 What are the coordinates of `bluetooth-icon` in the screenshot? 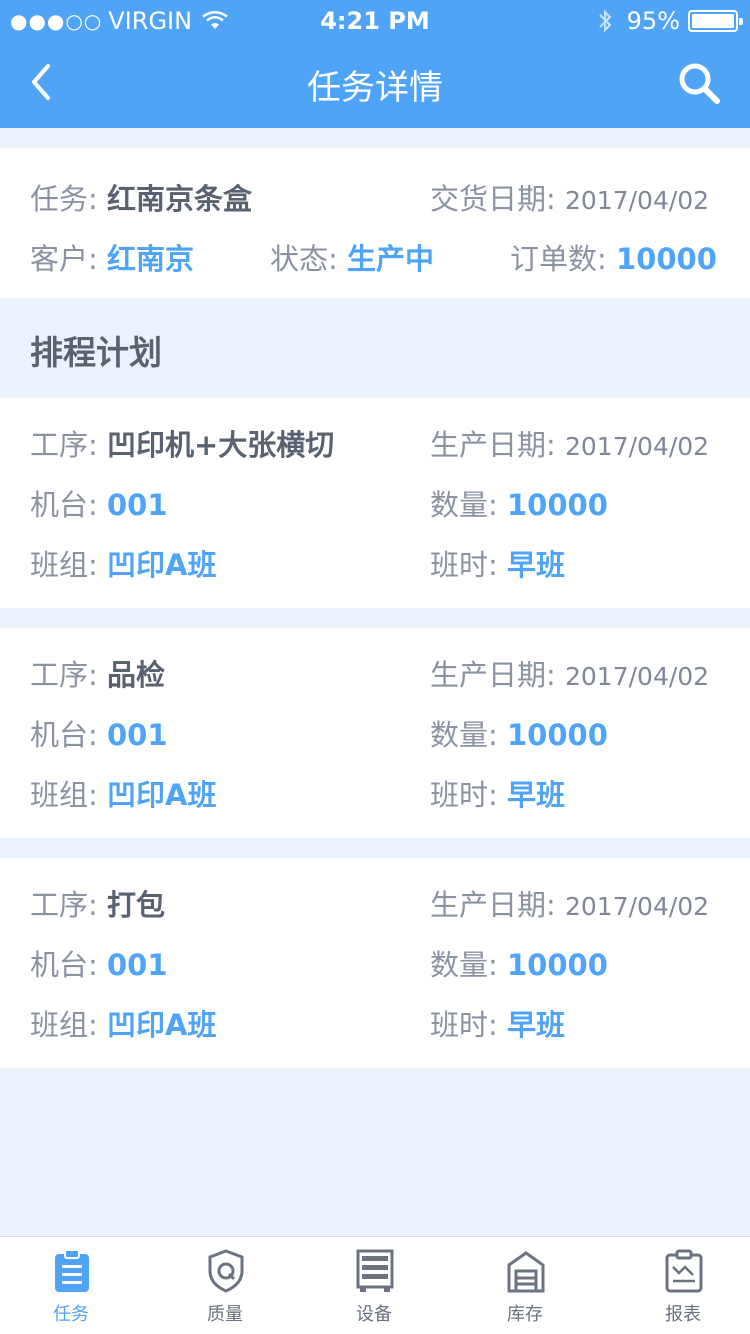 It's located at (605, 21).